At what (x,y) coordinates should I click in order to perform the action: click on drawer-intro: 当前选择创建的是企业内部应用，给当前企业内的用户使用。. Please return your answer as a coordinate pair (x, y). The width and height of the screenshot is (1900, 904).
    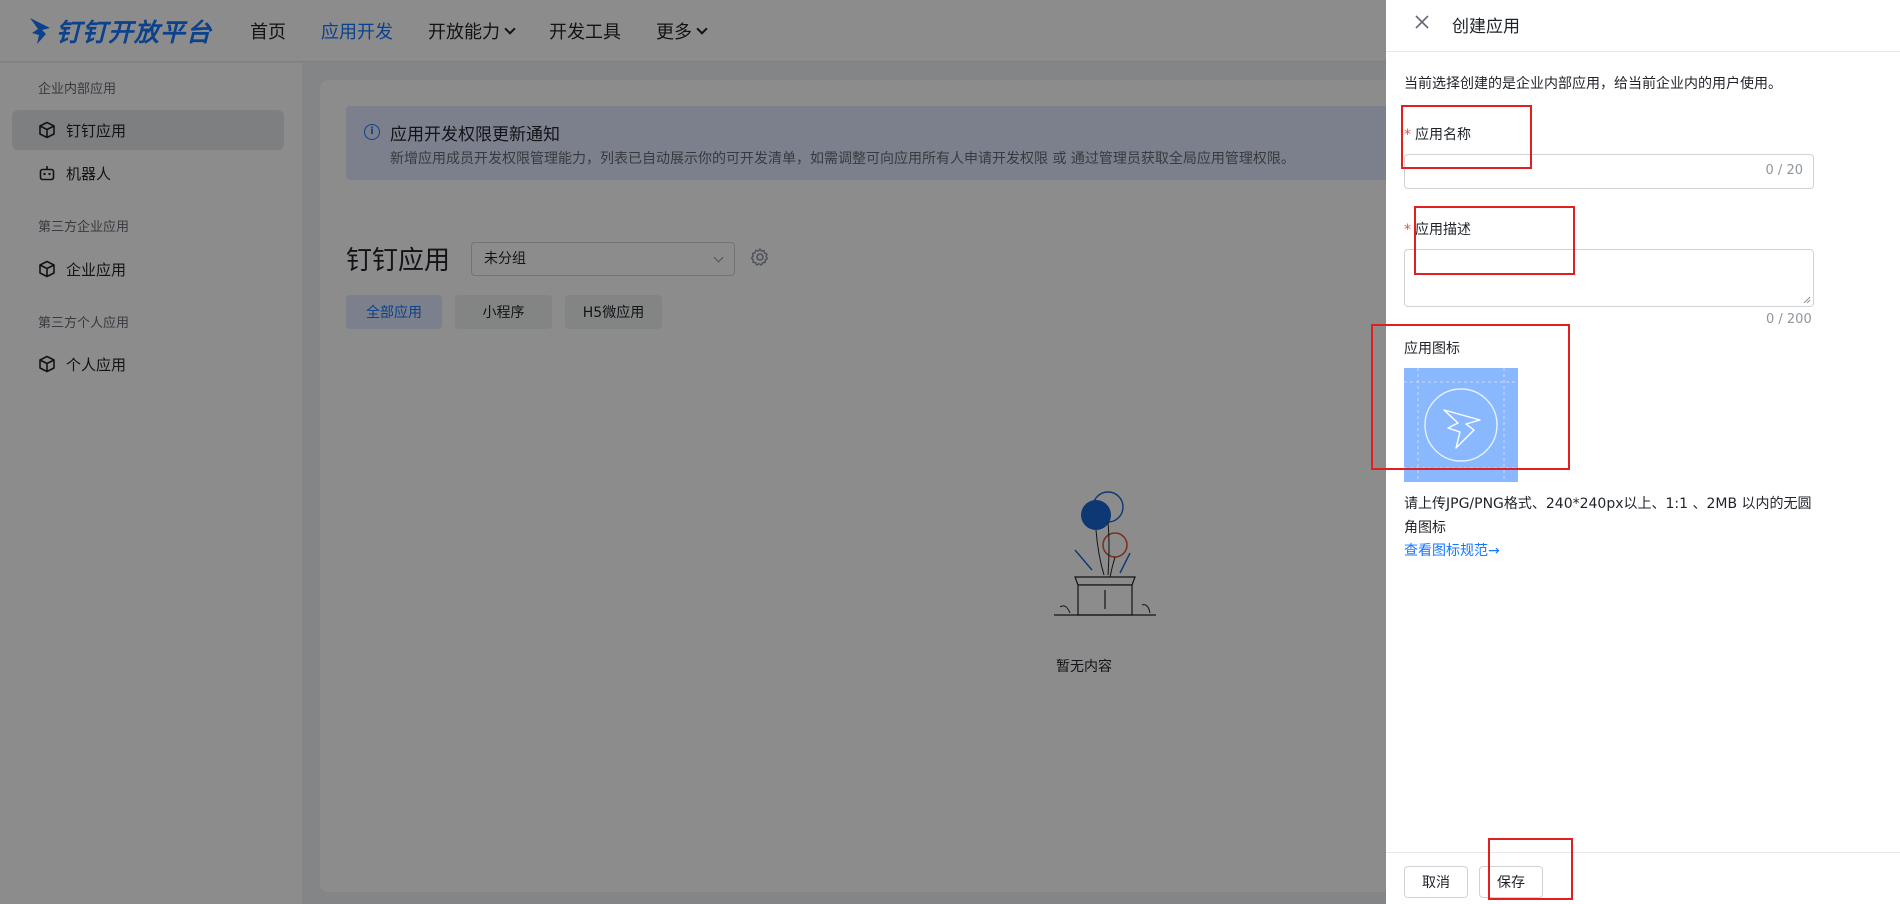
    Looking at the image, I should click on (1593, 84).